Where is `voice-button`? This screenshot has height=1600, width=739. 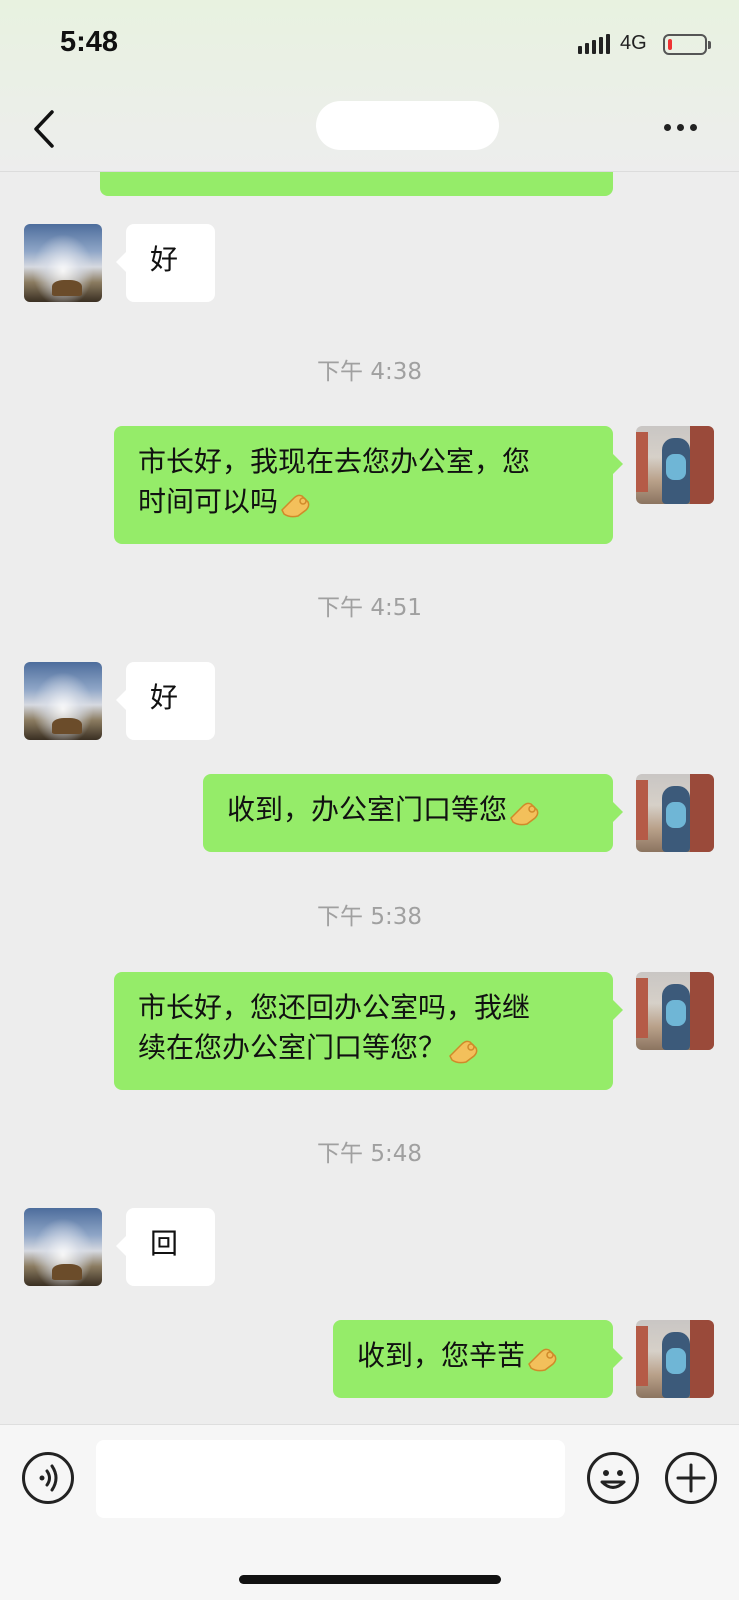
voice-button is located at coordinates (48, 1478).